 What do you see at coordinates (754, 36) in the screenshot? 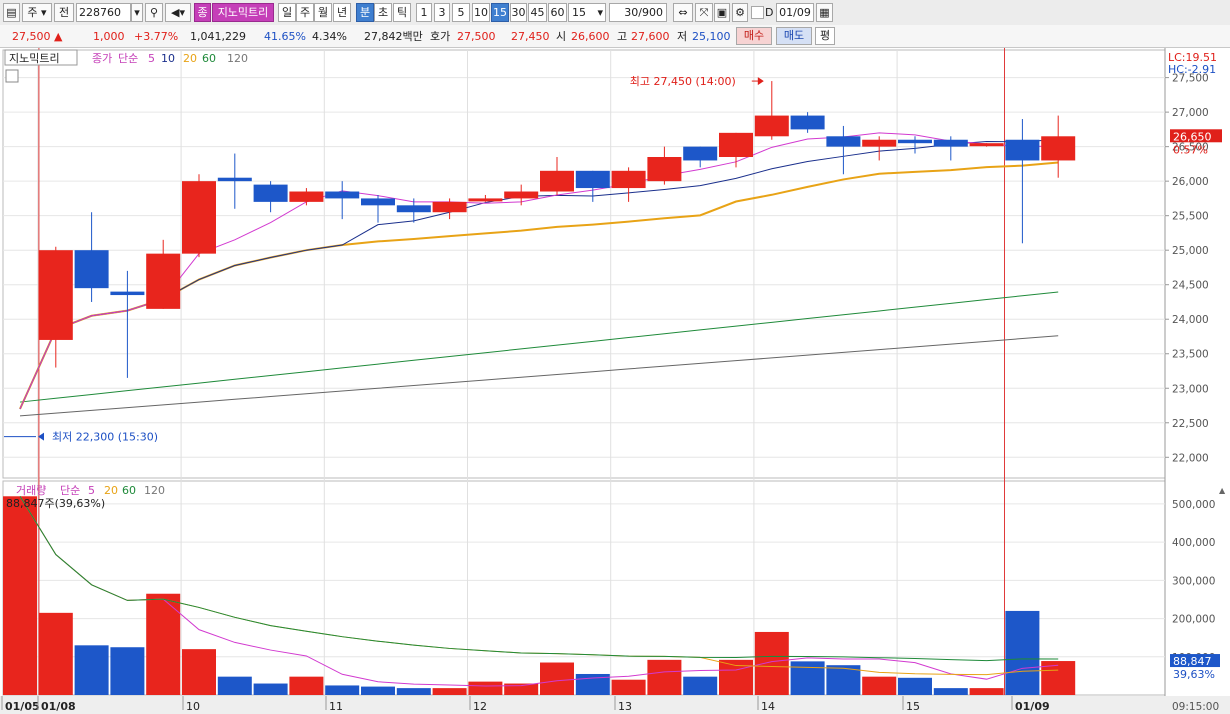
I see `buy-button: 매수` at bounding box center [754, 36].